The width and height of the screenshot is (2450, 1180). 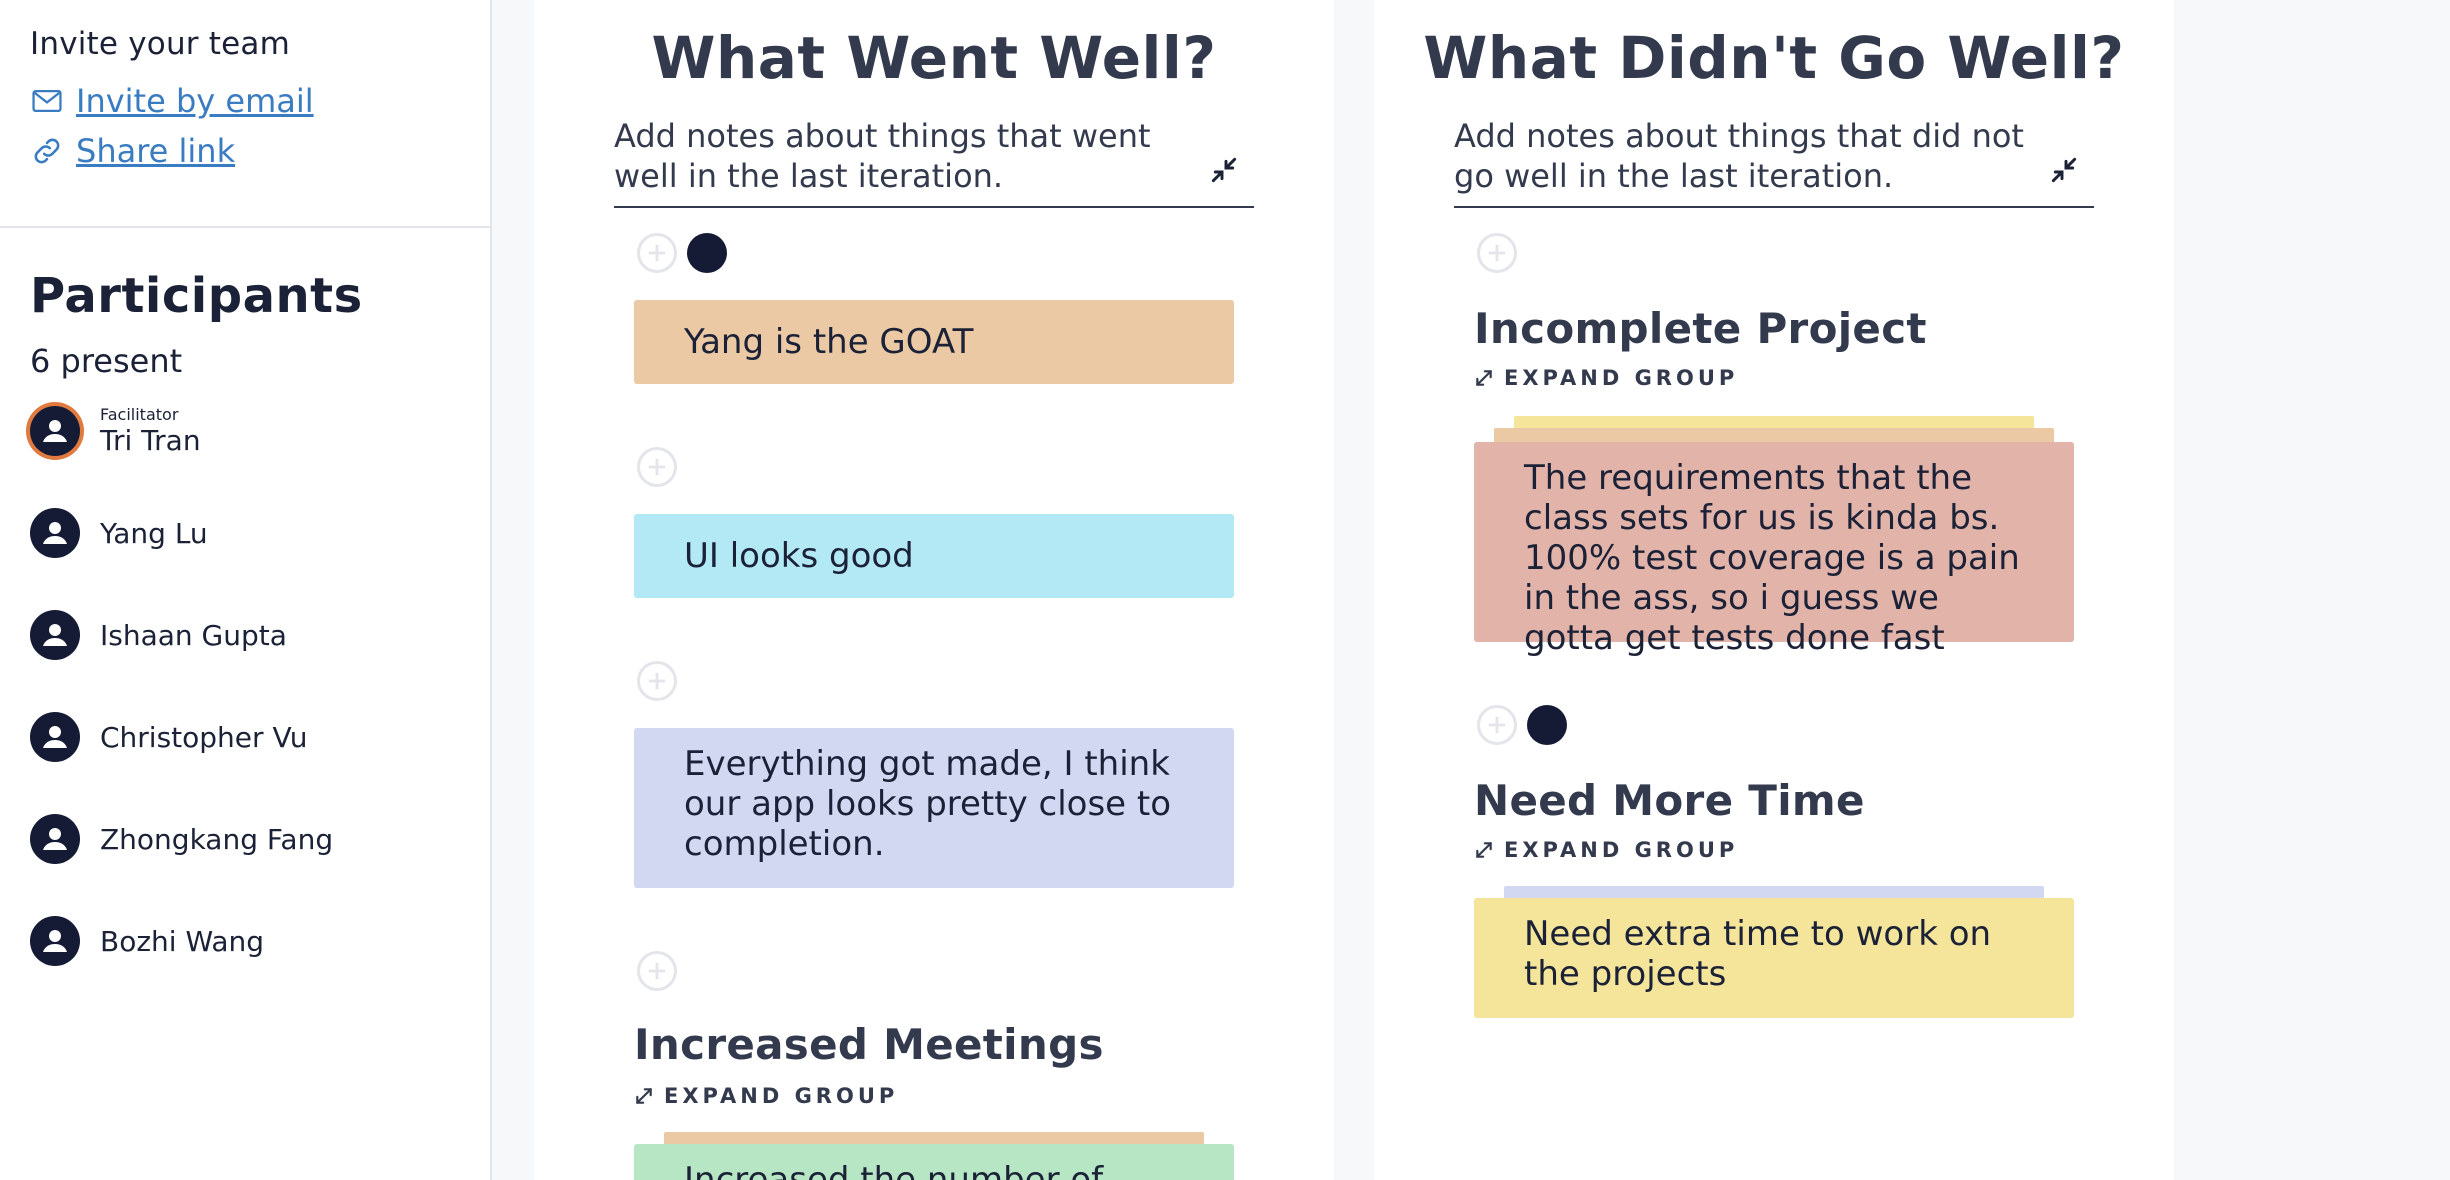 What do you see at coordinates (245, 431) in the screenshot?
I see `participant-item: Facilitator Tri Tran` at bounding box center [245, 431].